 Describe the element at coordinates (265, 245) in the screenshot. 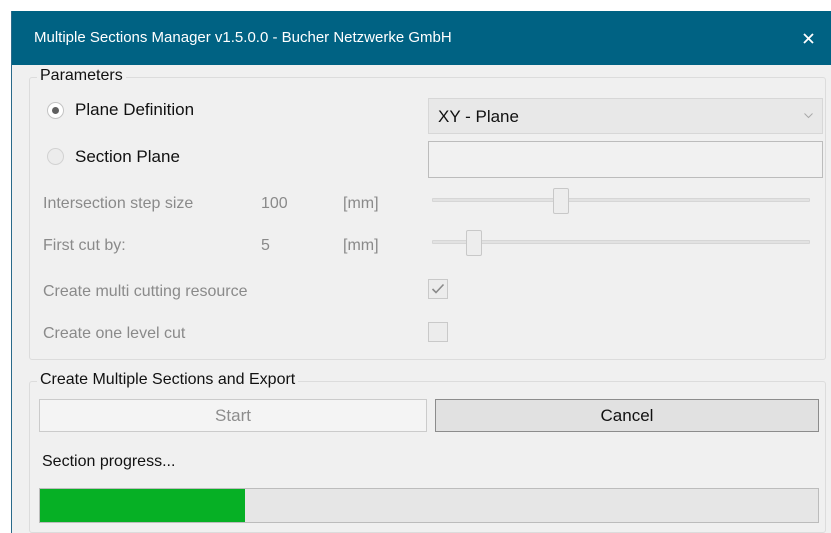

I see `first-cut-value: 5` at that location.